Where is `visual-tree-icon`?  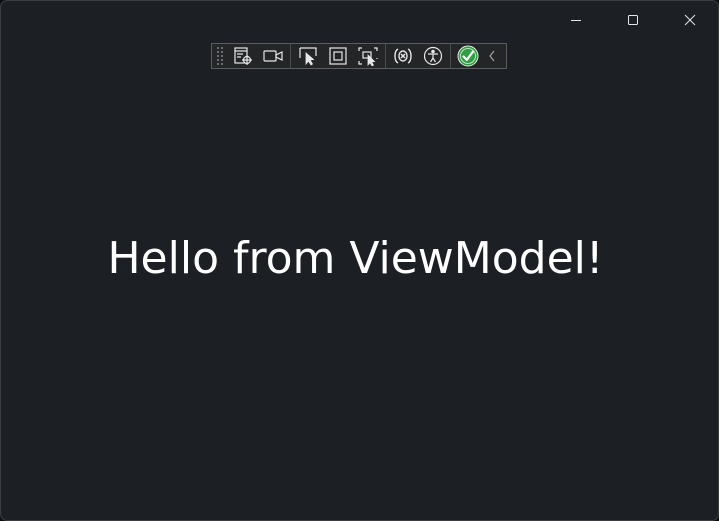
visual-tree-icon is located at coordinates (243, 56).